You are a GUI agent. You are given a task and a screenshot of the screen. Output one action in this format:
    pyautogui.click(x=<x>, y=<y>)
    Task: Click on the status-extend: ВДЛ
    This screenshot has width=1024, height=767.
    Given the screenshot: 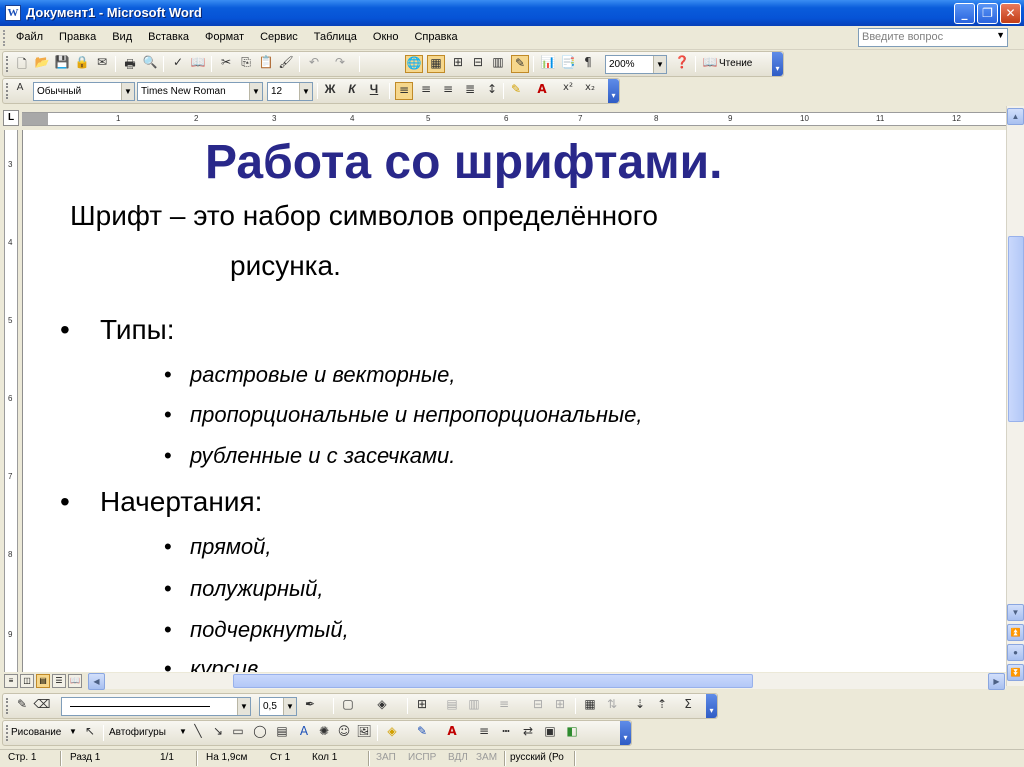 What is the action you would take?
    pyautogui.click(x=458, y=757)
    